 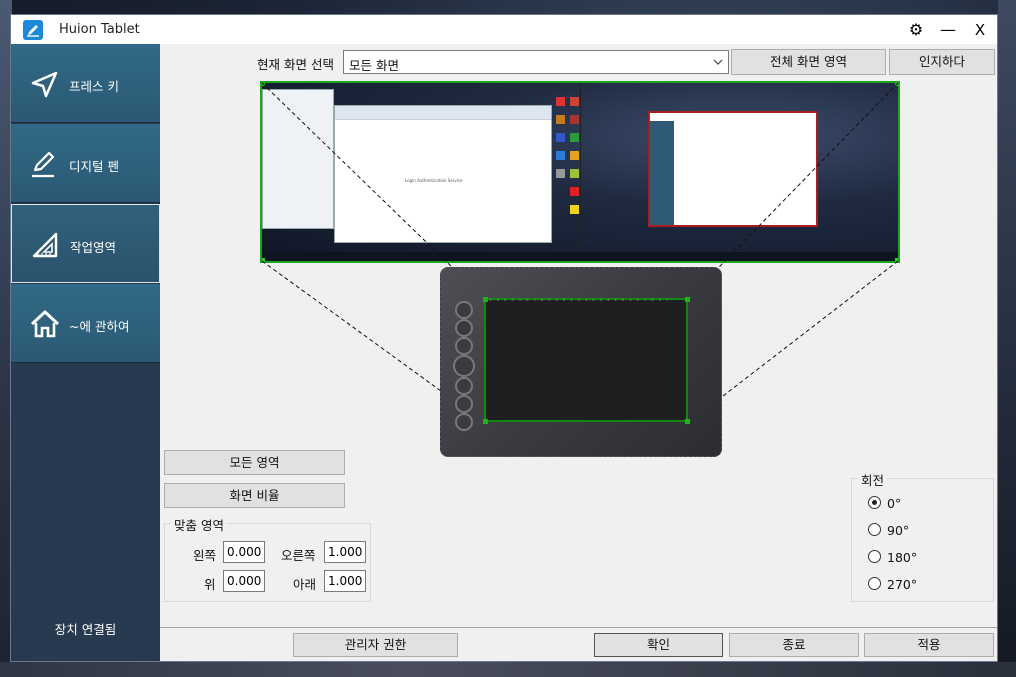 I want to click on area-corner-tl, so click(x=485, y=299).